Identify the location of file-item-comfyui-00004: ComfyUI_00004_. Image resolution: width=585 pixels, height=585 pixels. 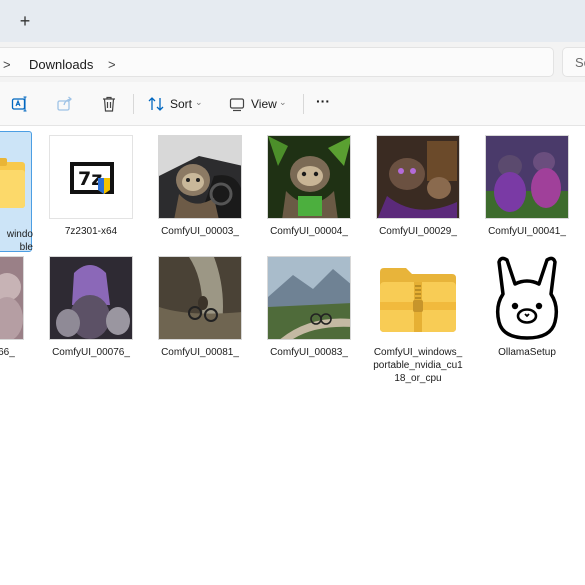
(309, 191).